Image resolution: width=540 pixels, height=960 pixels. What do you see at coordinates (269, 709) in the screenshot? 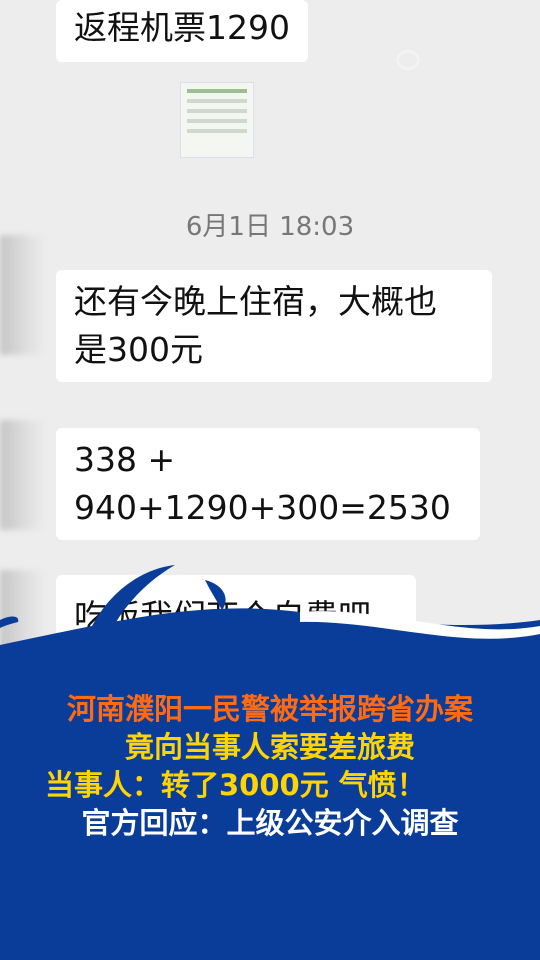
I see `headline-line: 河南濮阳一民警被举报跨省办案` at bounding box center [269, 709].